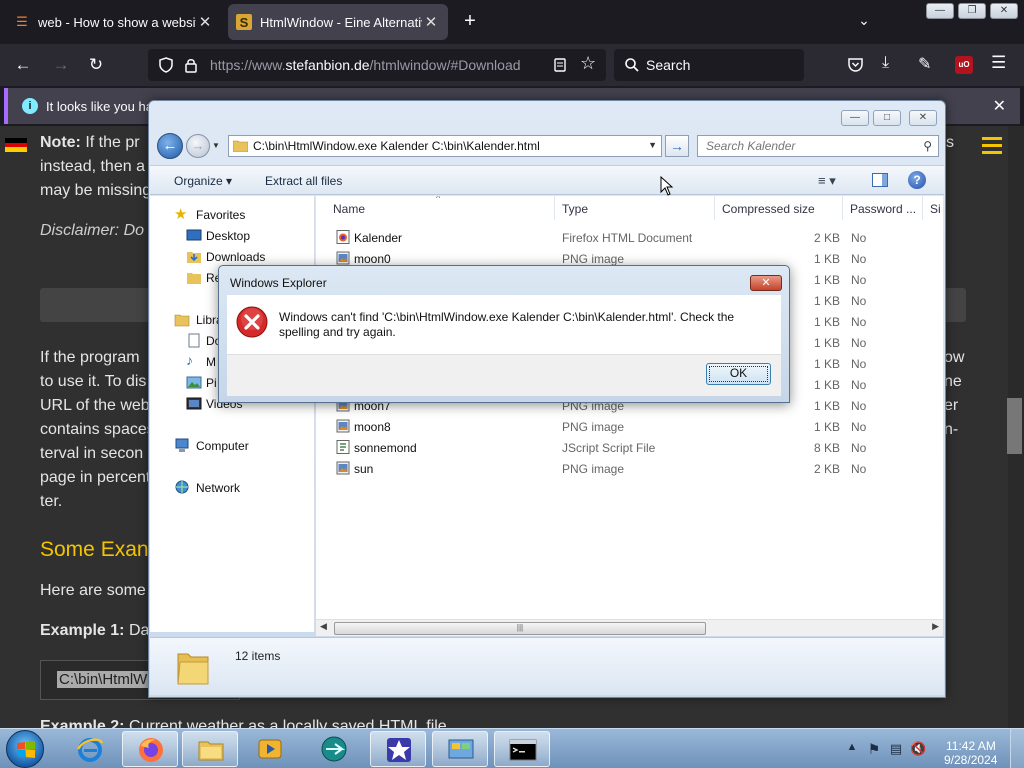 This screenshot has height=768, width=1024. I want to click on desktop-icon, so click(194, 235).